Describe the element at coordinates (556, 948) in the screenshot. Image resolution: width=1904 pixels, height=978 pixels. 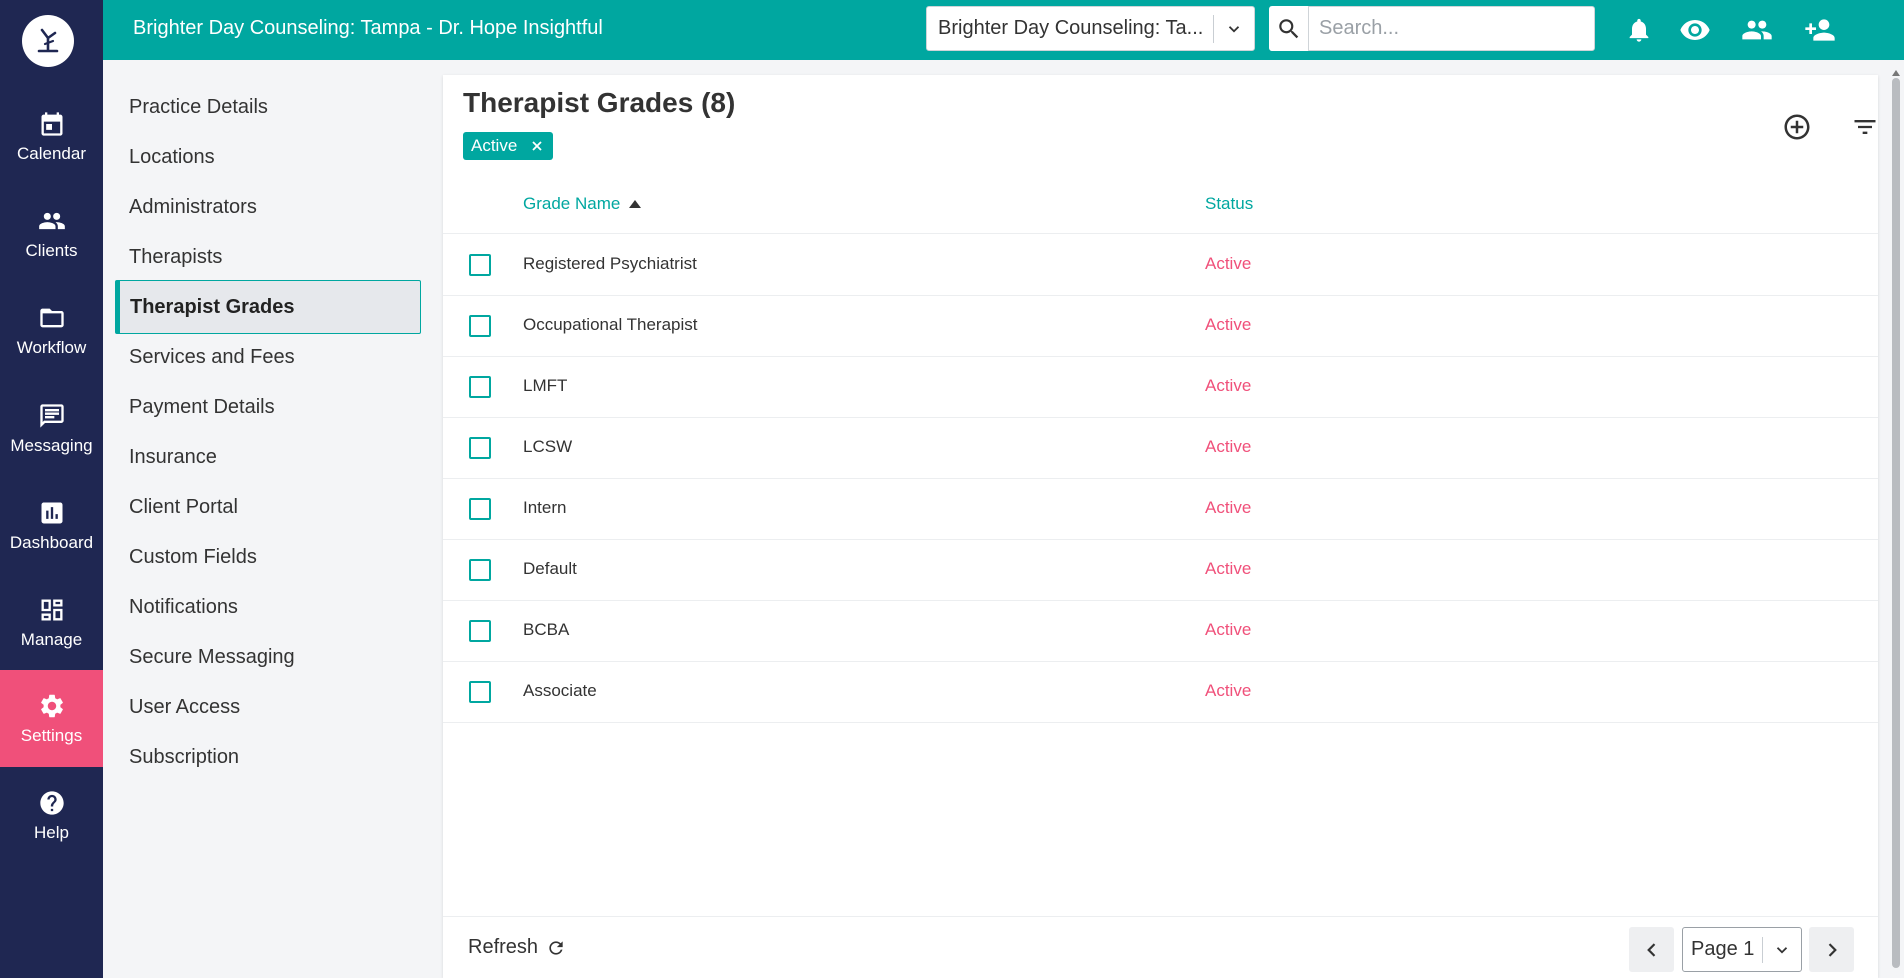
I see `refresh-icon` at that location.